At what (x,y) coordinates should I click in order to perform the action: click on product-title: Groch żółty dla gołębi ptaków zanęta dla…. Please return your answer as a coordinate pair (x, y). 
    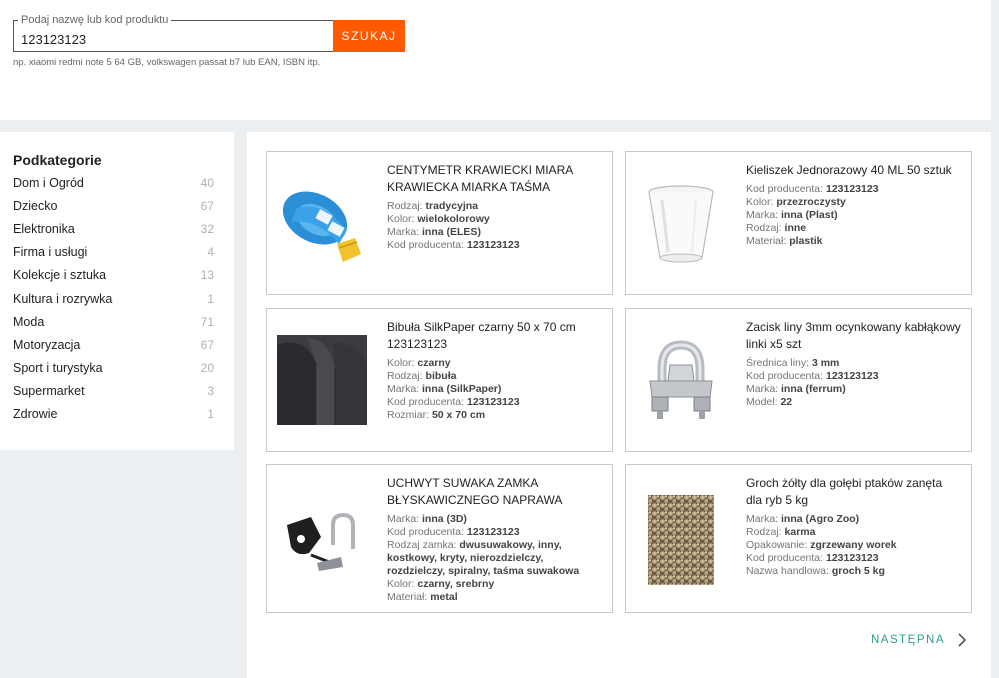
    Looking at the image, I should click on (853, 492).